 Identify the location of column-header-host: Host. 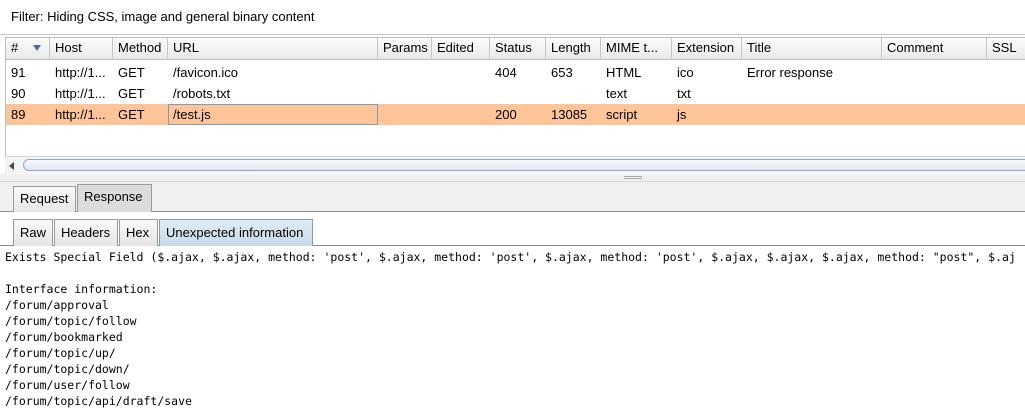
(81, 49).